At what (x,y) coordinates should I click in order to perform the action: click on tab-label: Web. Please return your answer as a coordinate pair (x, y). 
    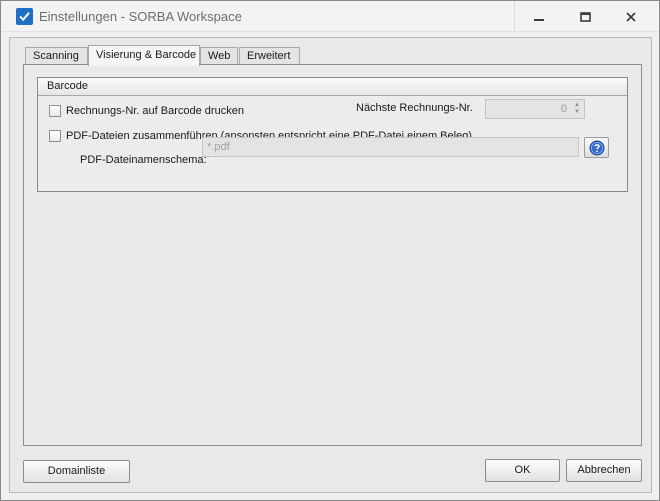
    Looking at the image, I should click on (219, 56).